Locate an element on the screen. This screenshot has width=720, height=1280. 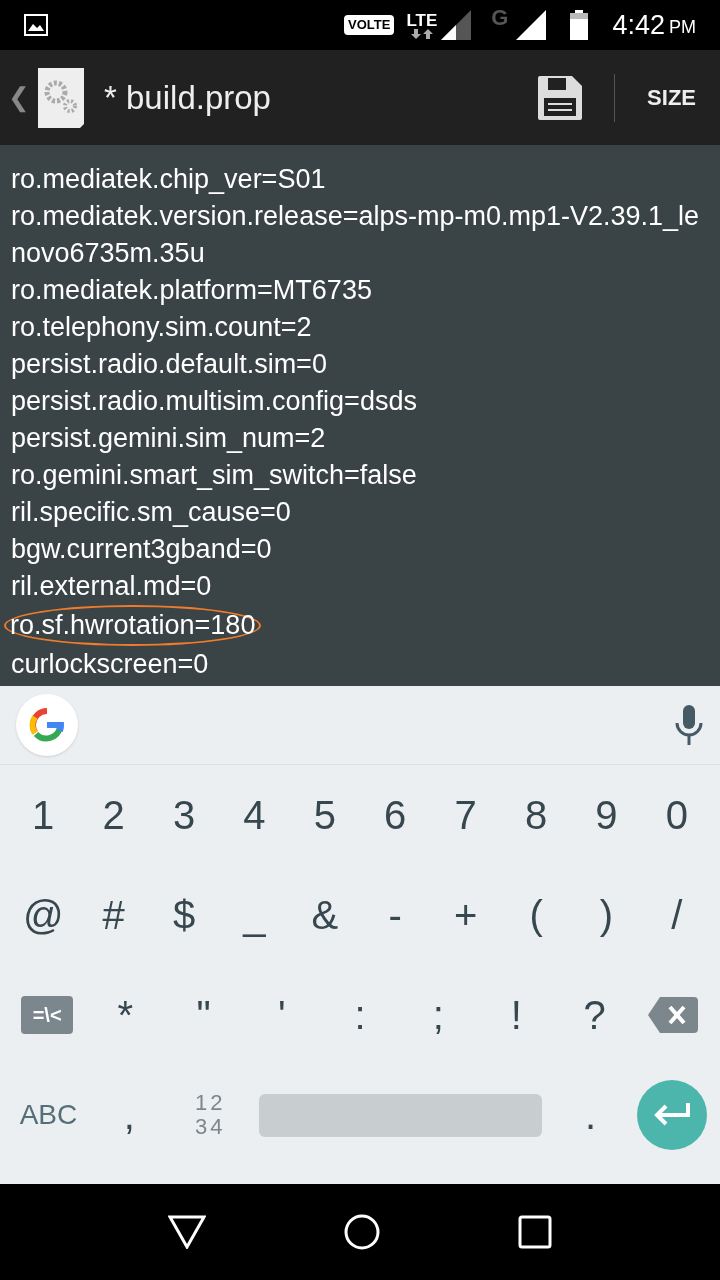
clock-ampm: PM is located at coordinates (682, 27).